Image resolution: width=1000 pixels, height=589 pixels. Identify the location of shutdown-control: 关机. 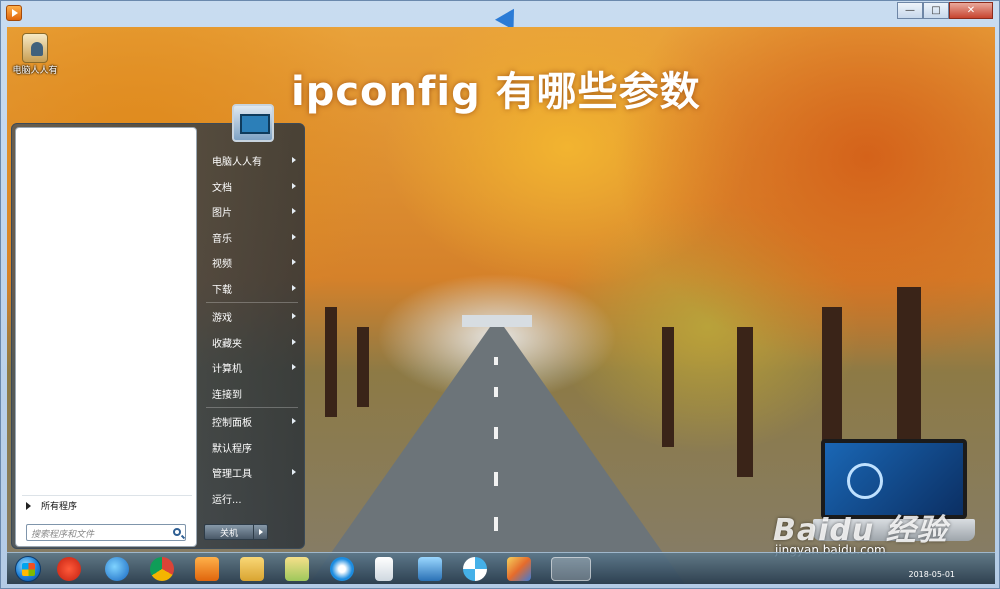
(236, 532).